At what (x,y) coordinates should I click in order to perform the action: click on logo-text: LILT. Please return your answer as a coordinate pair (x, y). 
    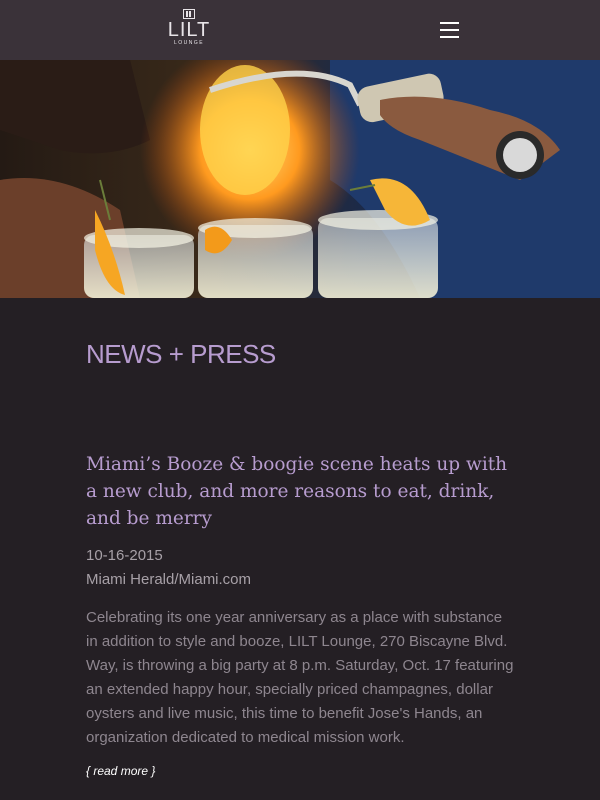
    Looking at the image, I should click on (189, 30).